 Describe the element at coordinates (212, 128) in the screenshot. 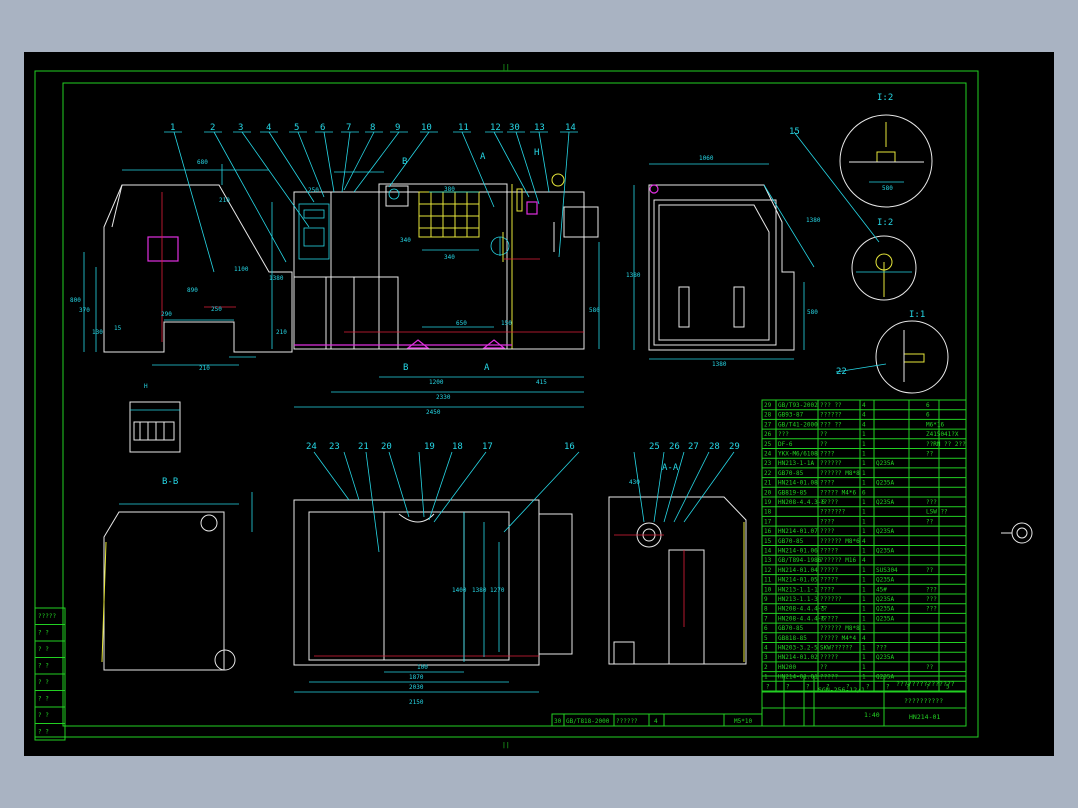

I see `drawing-label: 2` at that location.